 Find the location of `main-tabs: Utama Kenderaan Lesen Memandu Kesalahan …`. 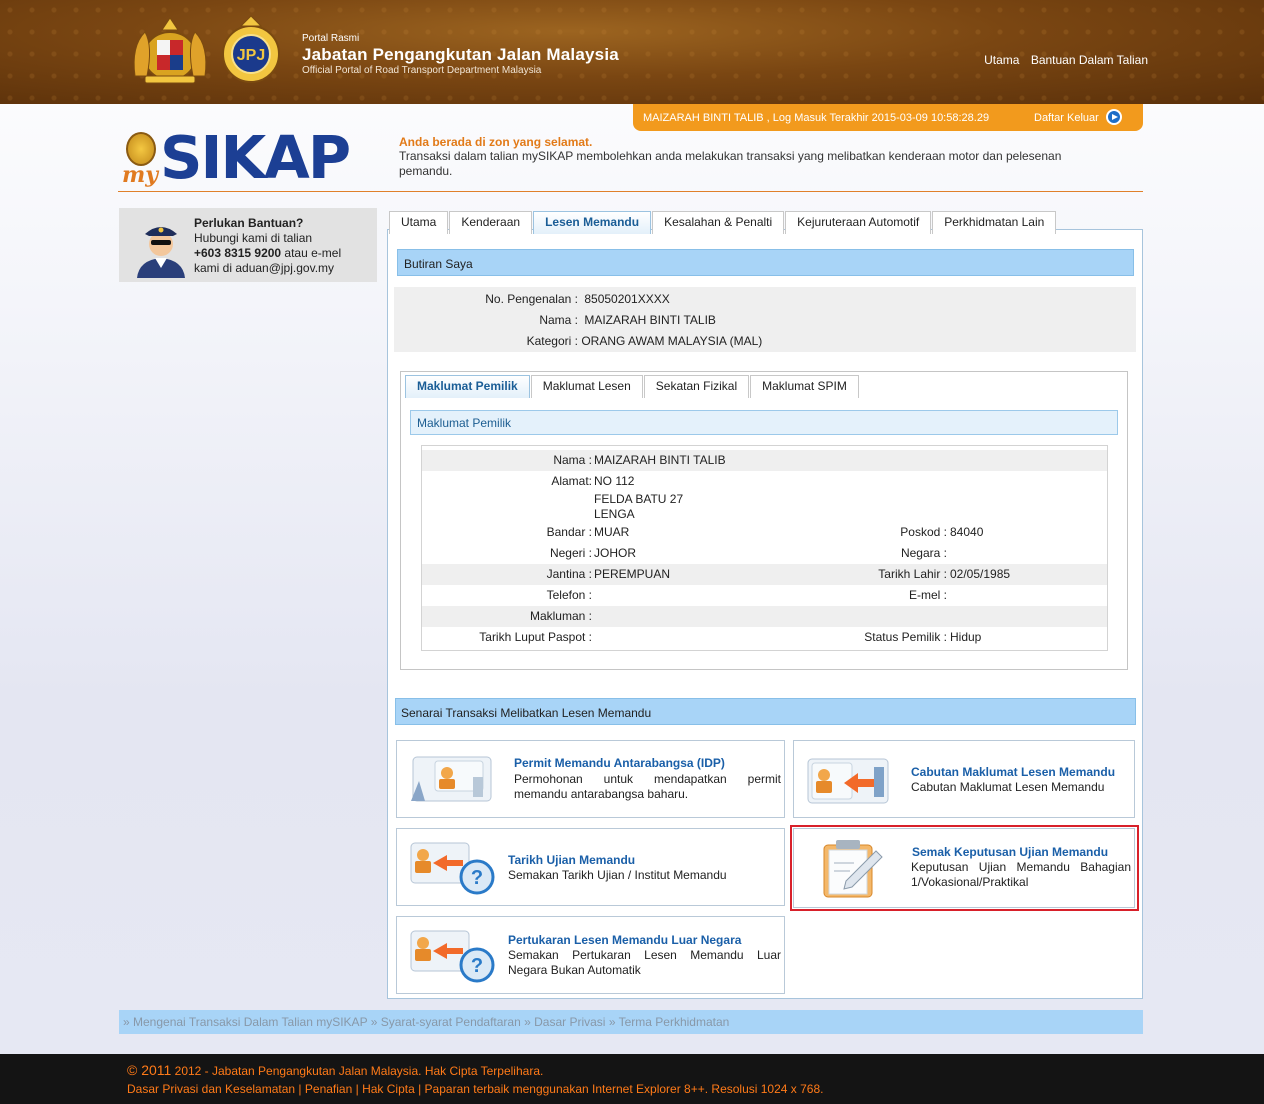

main-tabs: Utama Kenderaan Lesen Memandu Kesalahan … is located at coordinates (723, 222).